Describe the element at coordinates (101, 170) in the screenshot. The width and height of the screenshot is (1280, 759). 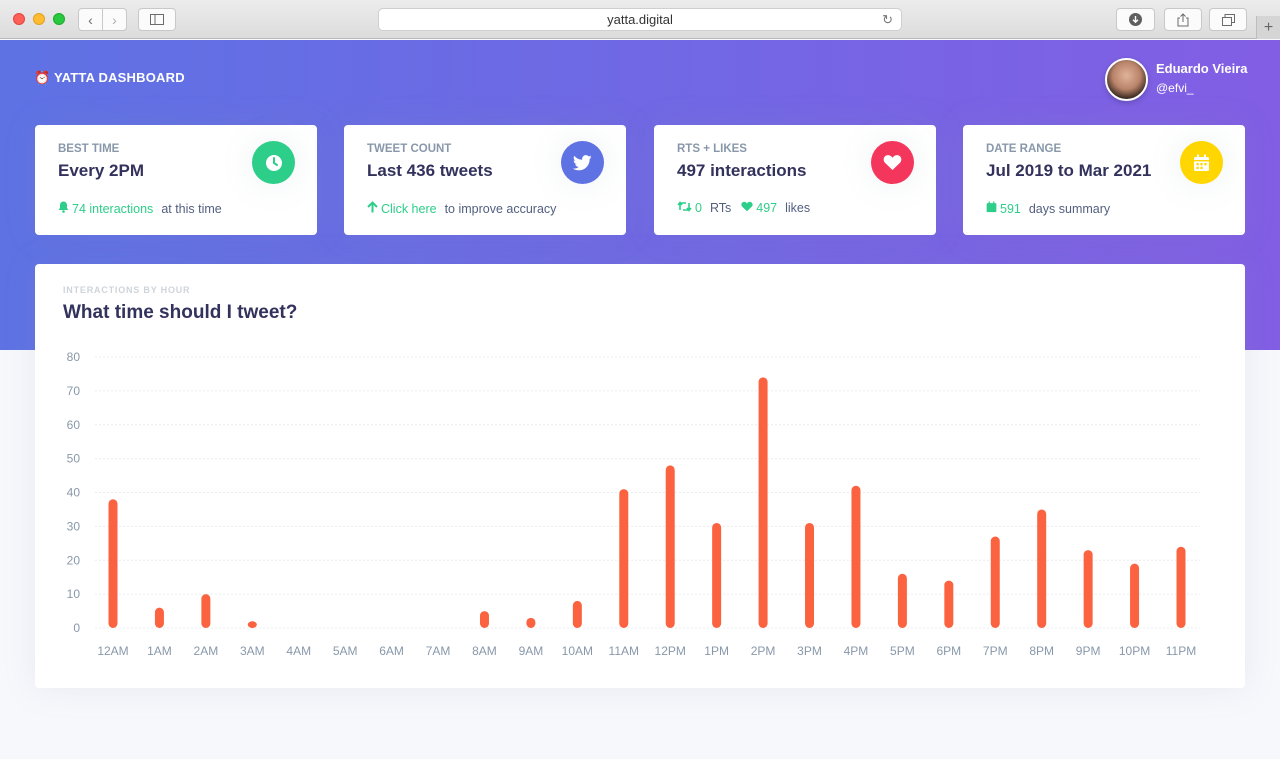
I see `card-value: Every 2PM` at that location.